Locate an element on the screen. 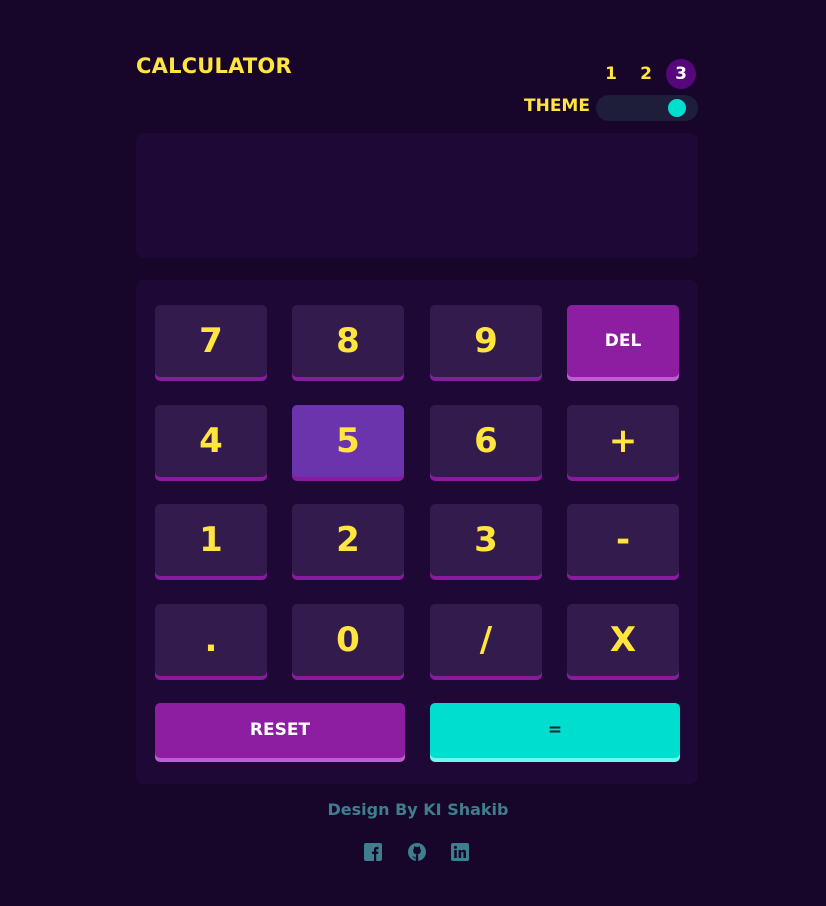  key-7: 7 is located at coordinates (211, 341).